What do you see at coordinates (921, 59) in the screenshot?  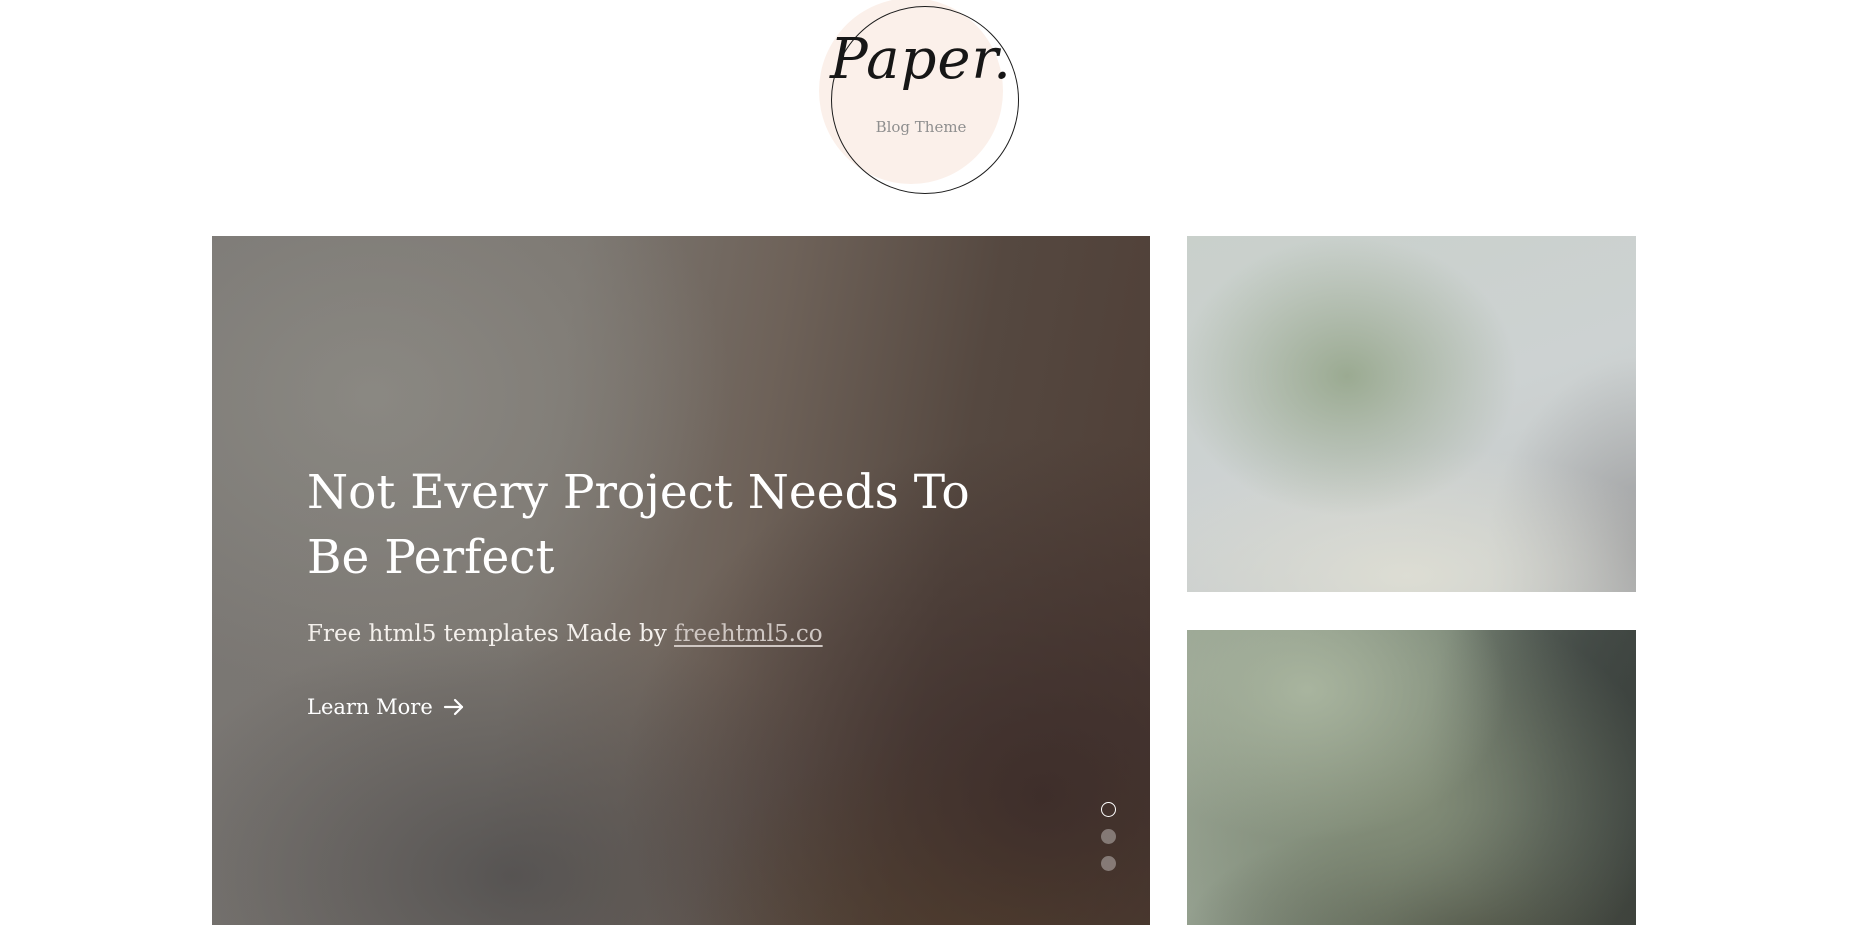 I see `logo-title: Paper.` at bounding box center [921, 59].